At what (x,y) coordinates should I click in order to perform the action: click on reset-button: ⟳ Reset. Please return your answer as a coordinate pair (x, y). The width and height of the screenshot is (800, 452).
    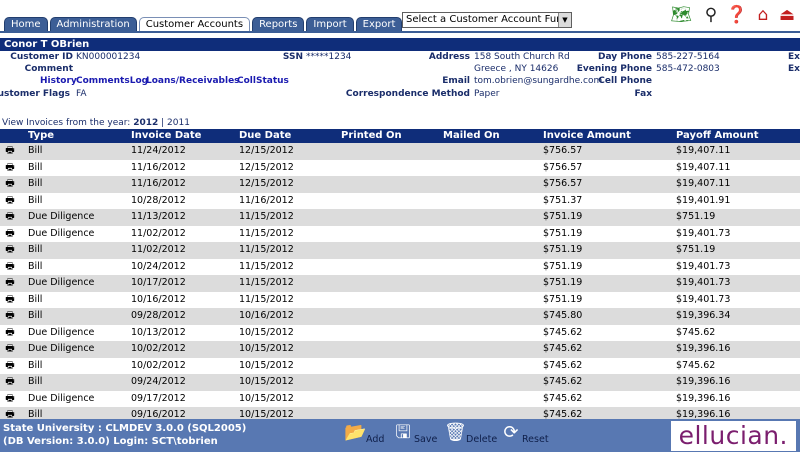
    Looking at the image, I should click on (525, 435).